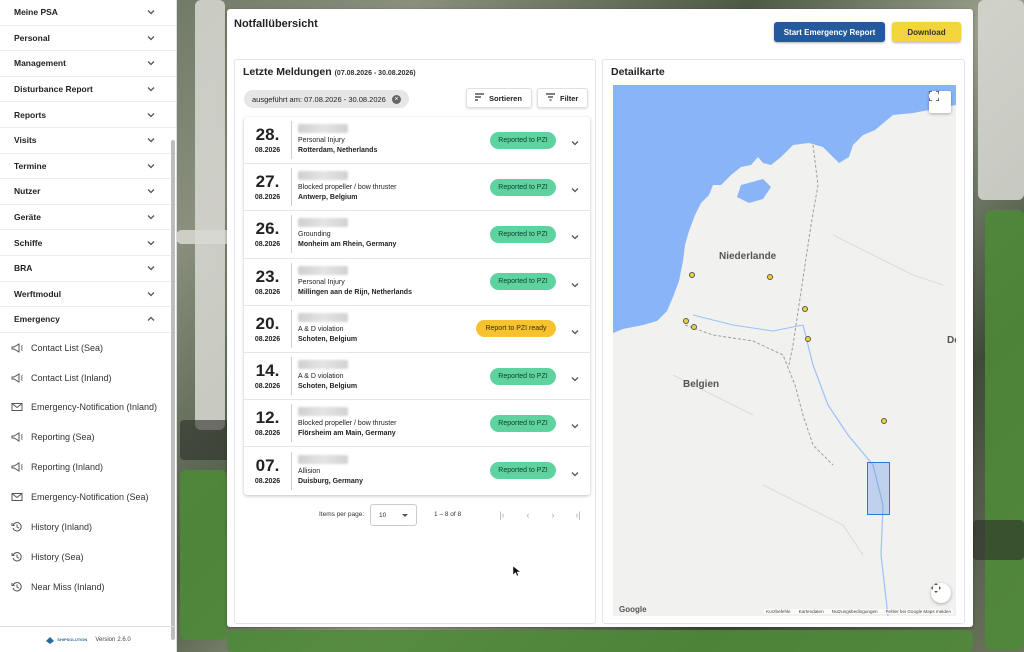 The height and width of the screenshot is (652, 1024). Describe the element at coordinates (88, 587) in the screenshot. I see `sidebar-item-near-miss-inland: Near Miss (Inland)` at that location.